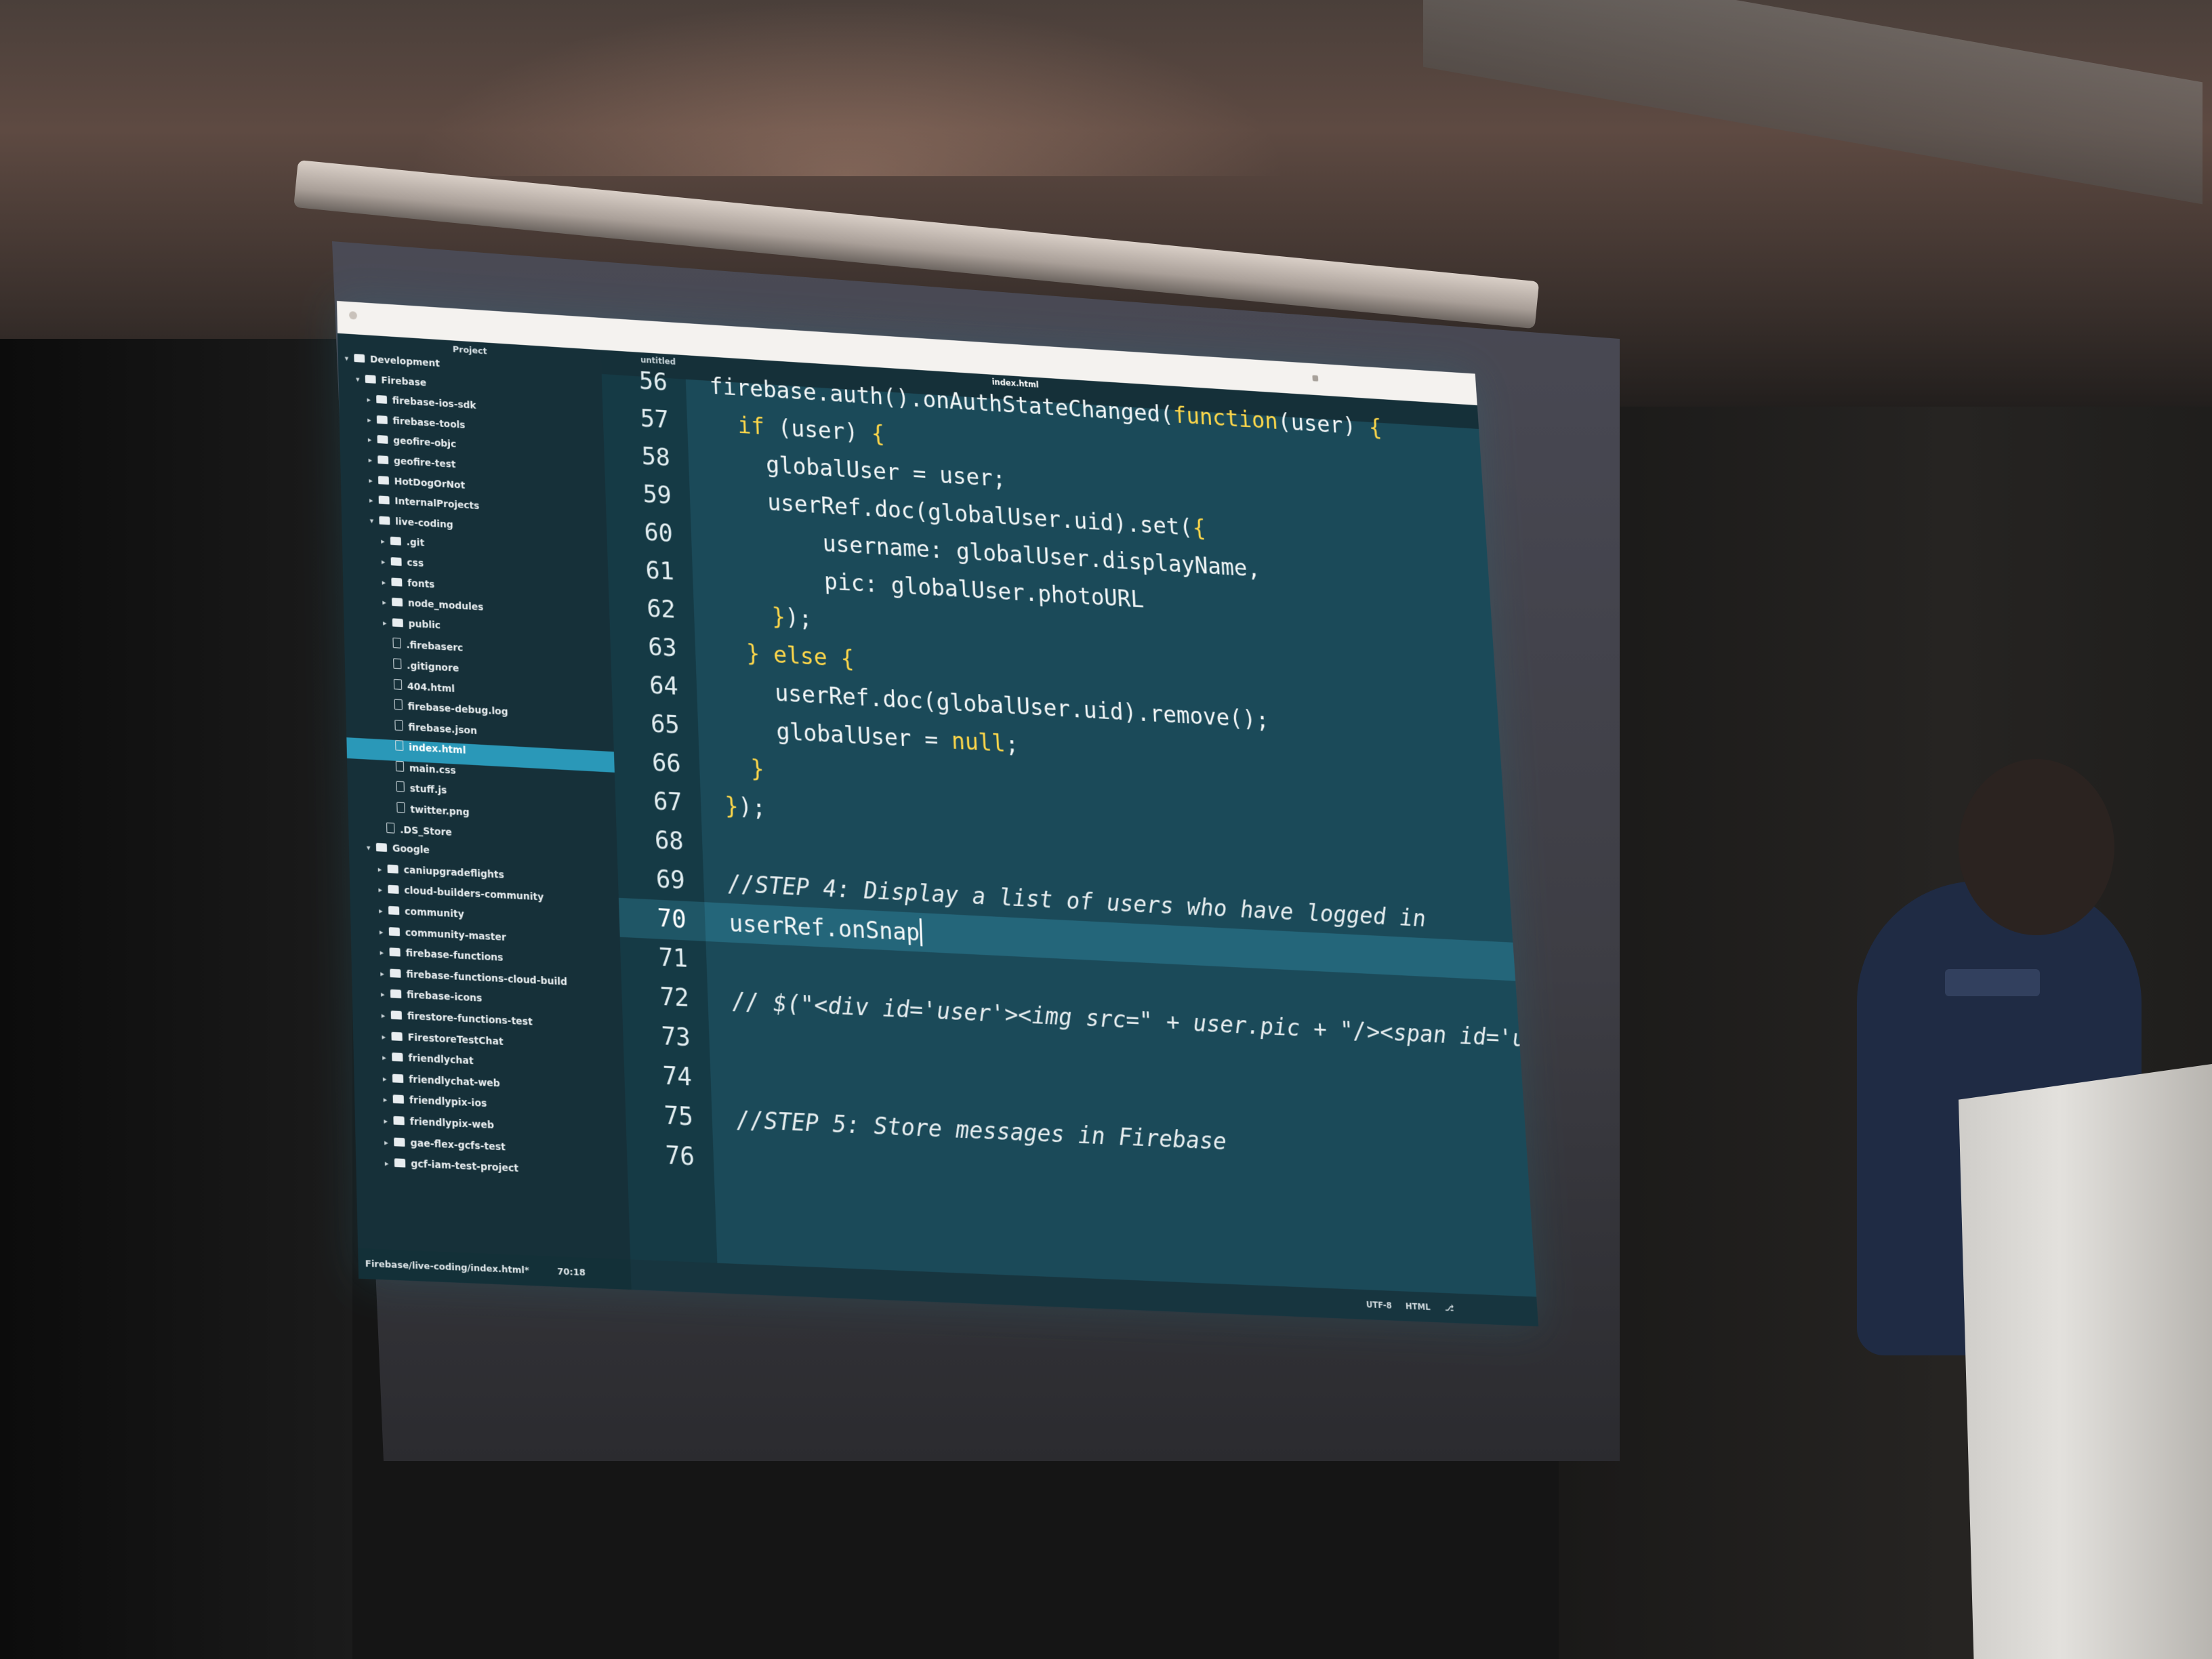 This screenshot has height=1659, width=2212. What do you see at coordinates (676, 1037) in the screenshot?
I see `line-number: 73` at bounding box center [676, 1037].